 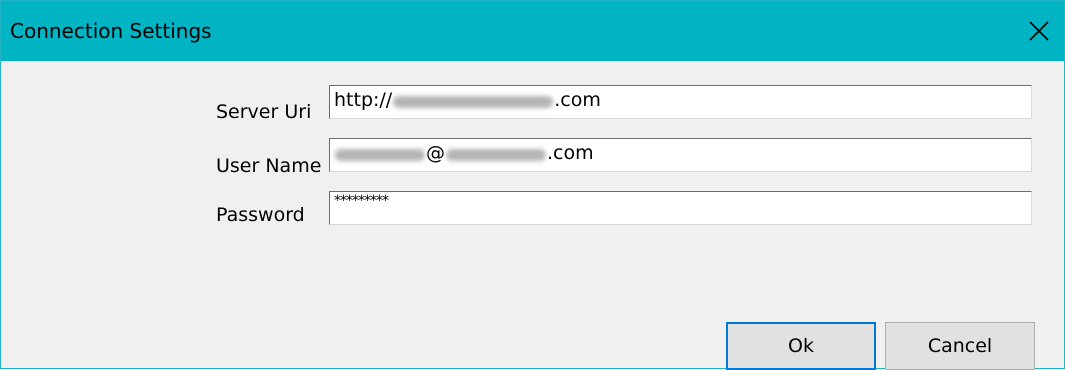 I want to click on server-uri-label: Server Uri, so click(x=264, y=112).